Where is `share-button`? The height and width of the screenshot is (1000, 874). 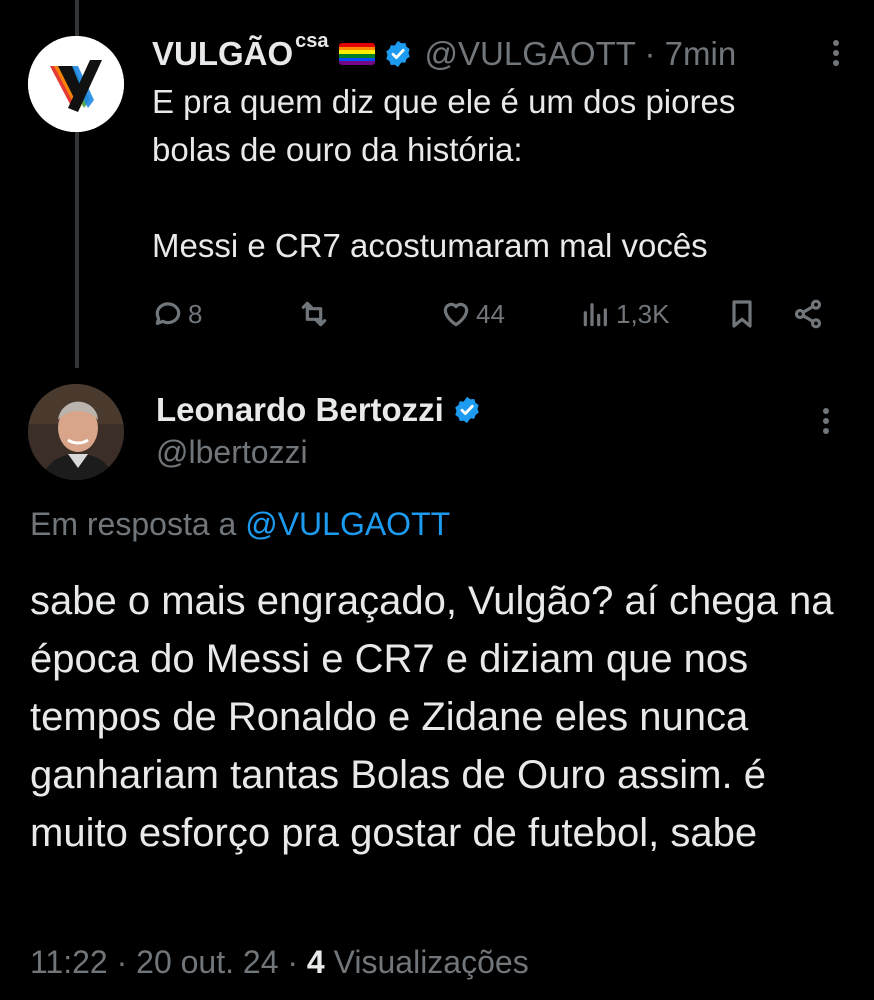 share-button is located at coordinates (808, 314).